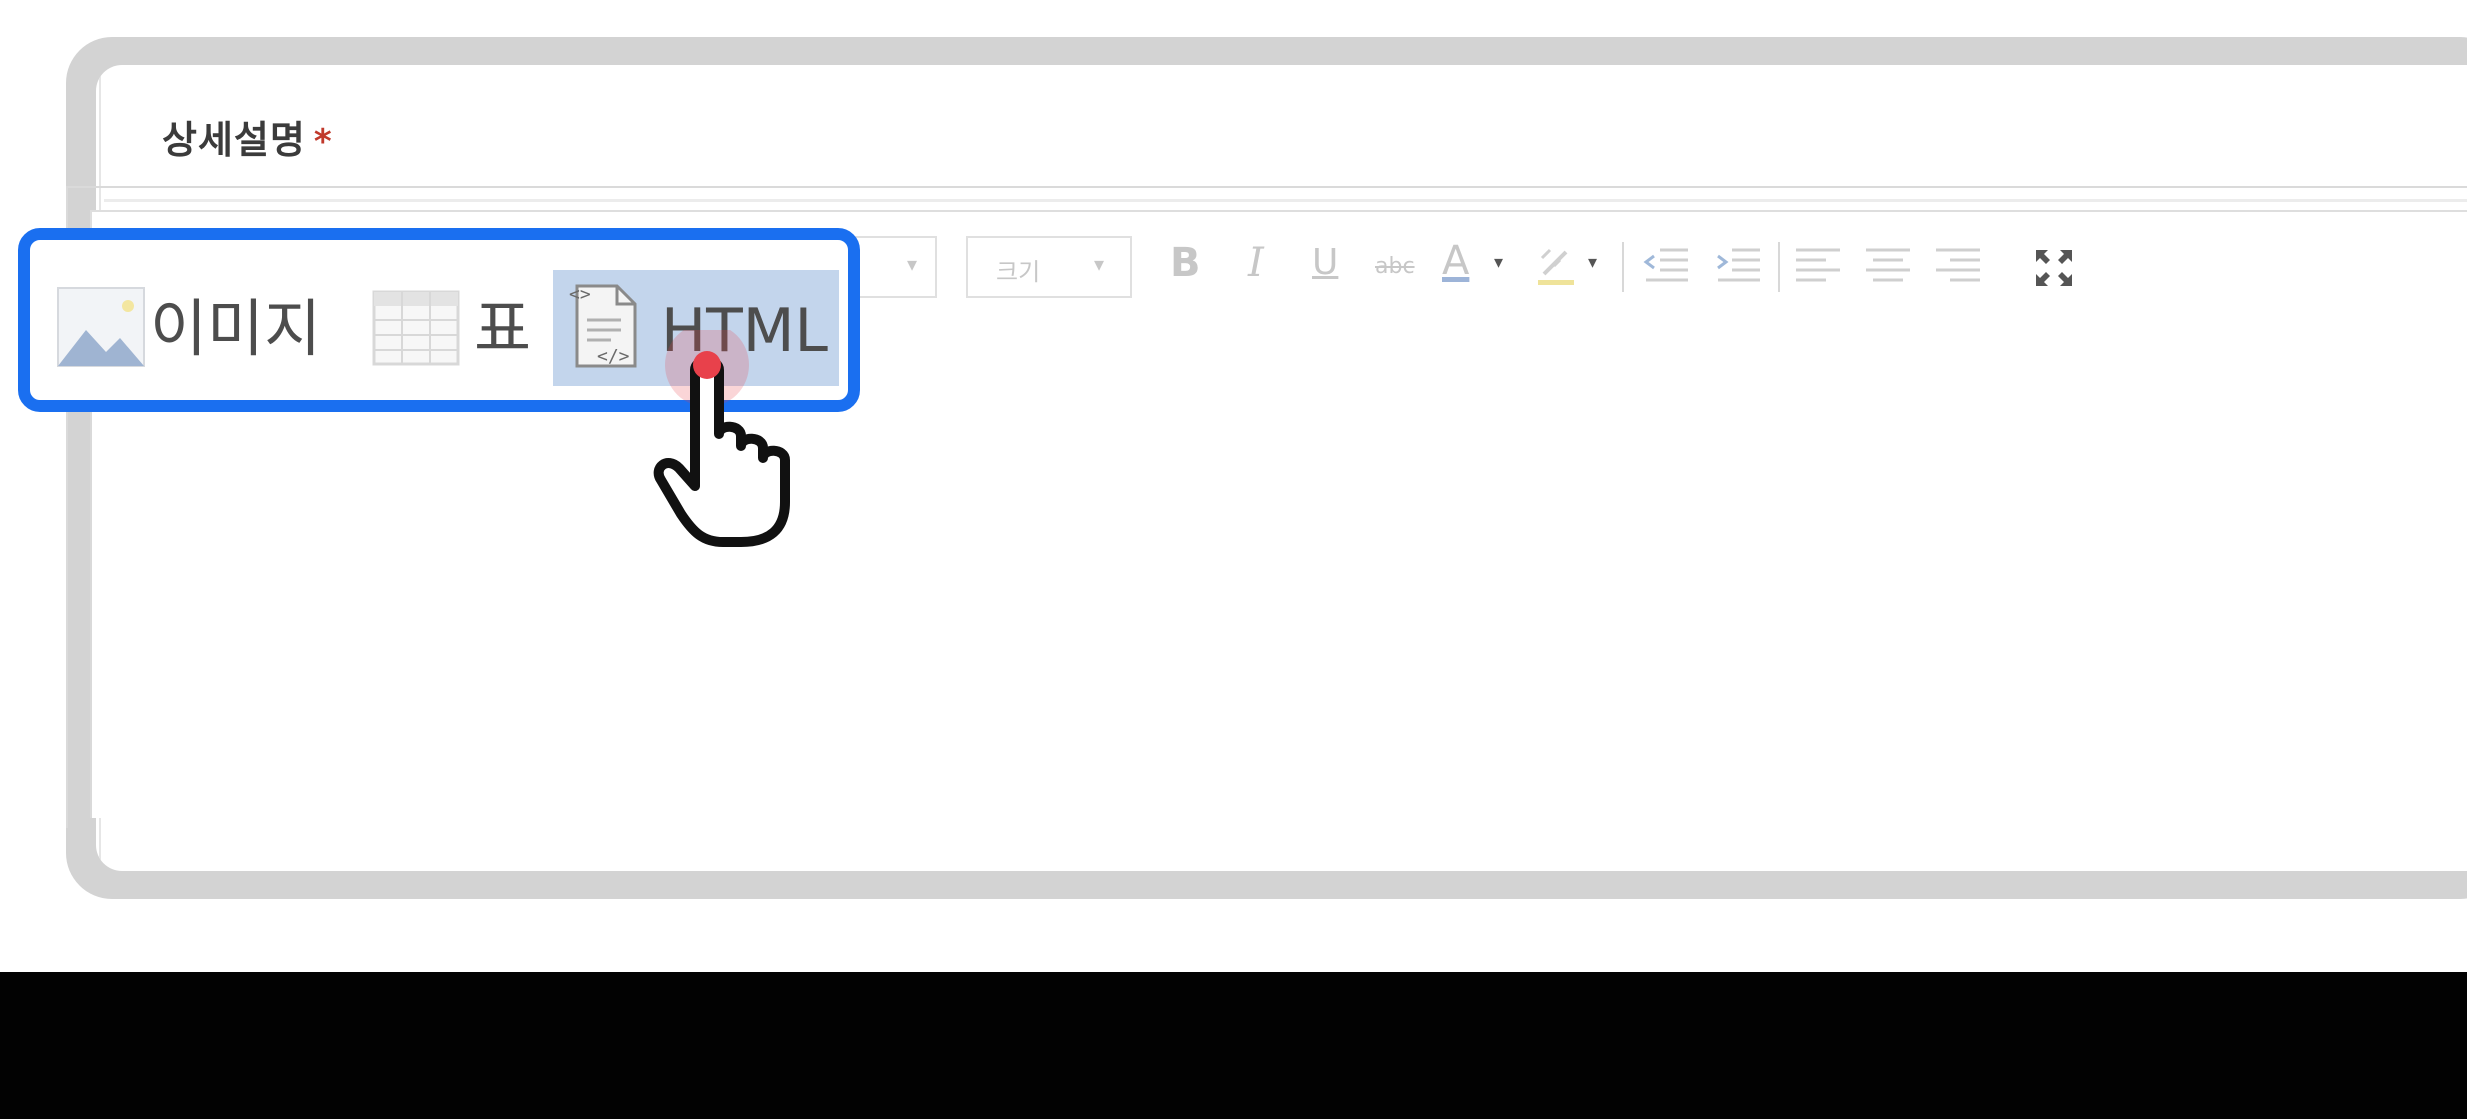  I want to click on align-left-icon, so click(1819, 266).